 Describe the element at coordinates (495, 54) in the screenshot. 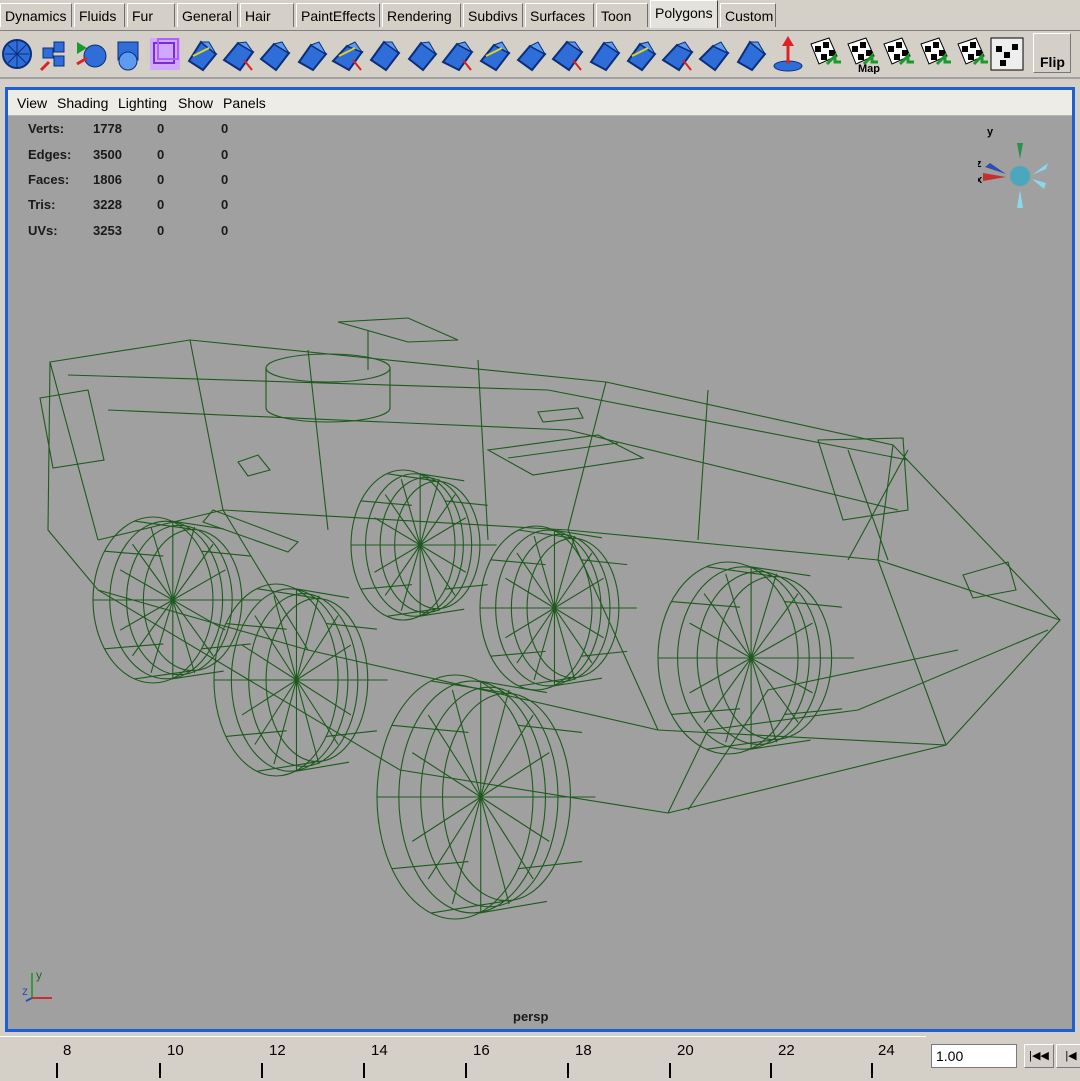

I see `append-icon` at that location.